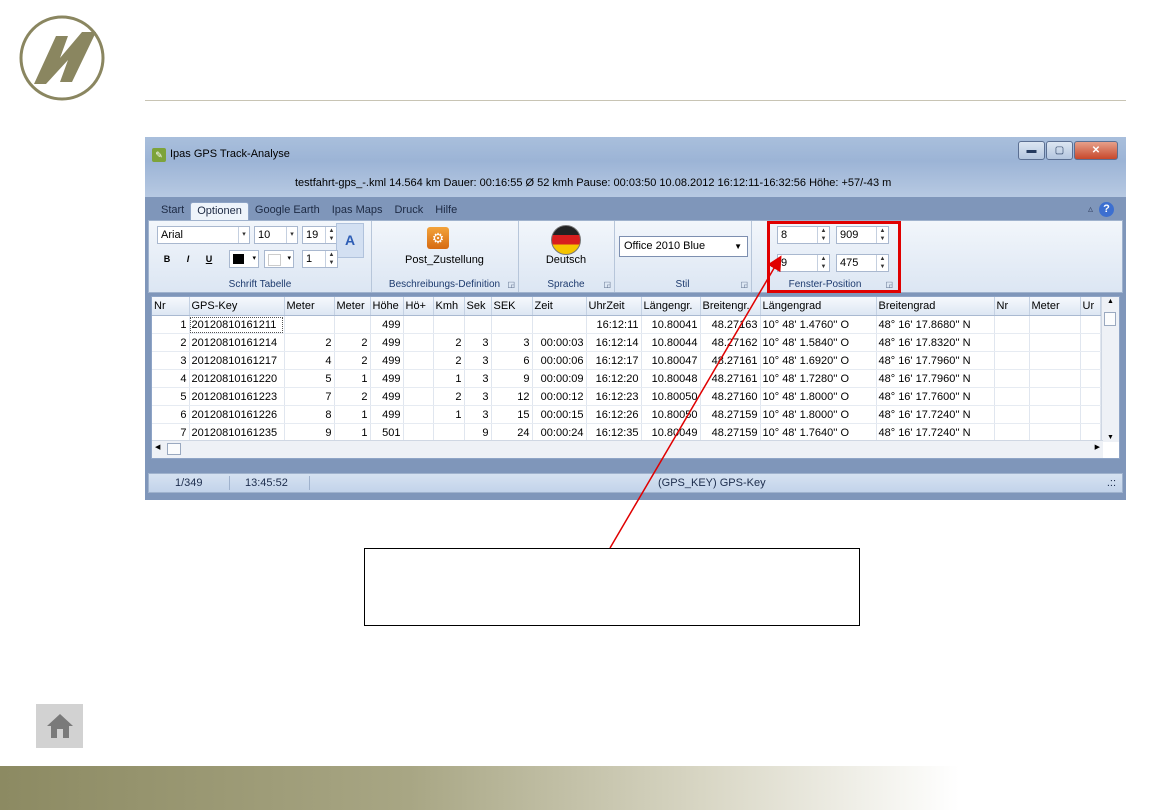  I want to click on table-cell: 10° 48' 1.8000'' O, so click(818, 414).